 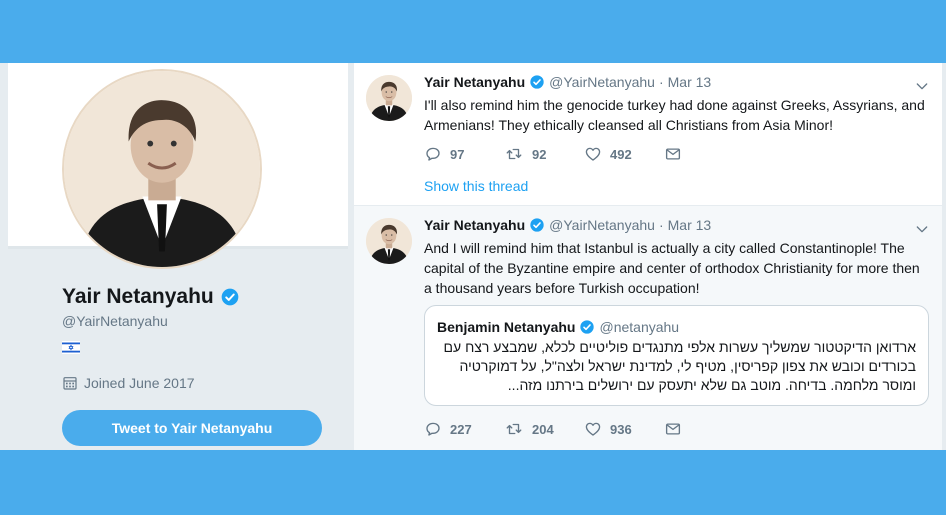 I want to click on profile-joined: Joined June 2017, so click(x=128, y=383).